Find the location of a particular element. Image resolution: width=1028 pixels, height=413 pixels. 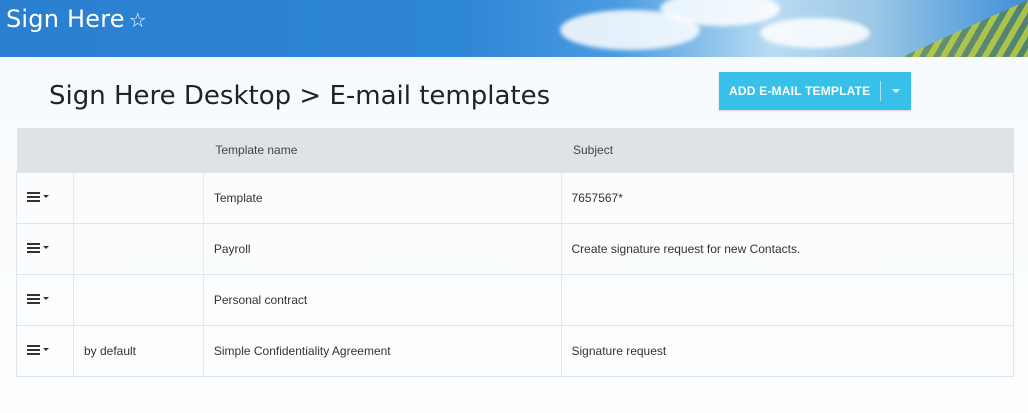

app-title-text: Sign Here is located at coordinates (65, 19).